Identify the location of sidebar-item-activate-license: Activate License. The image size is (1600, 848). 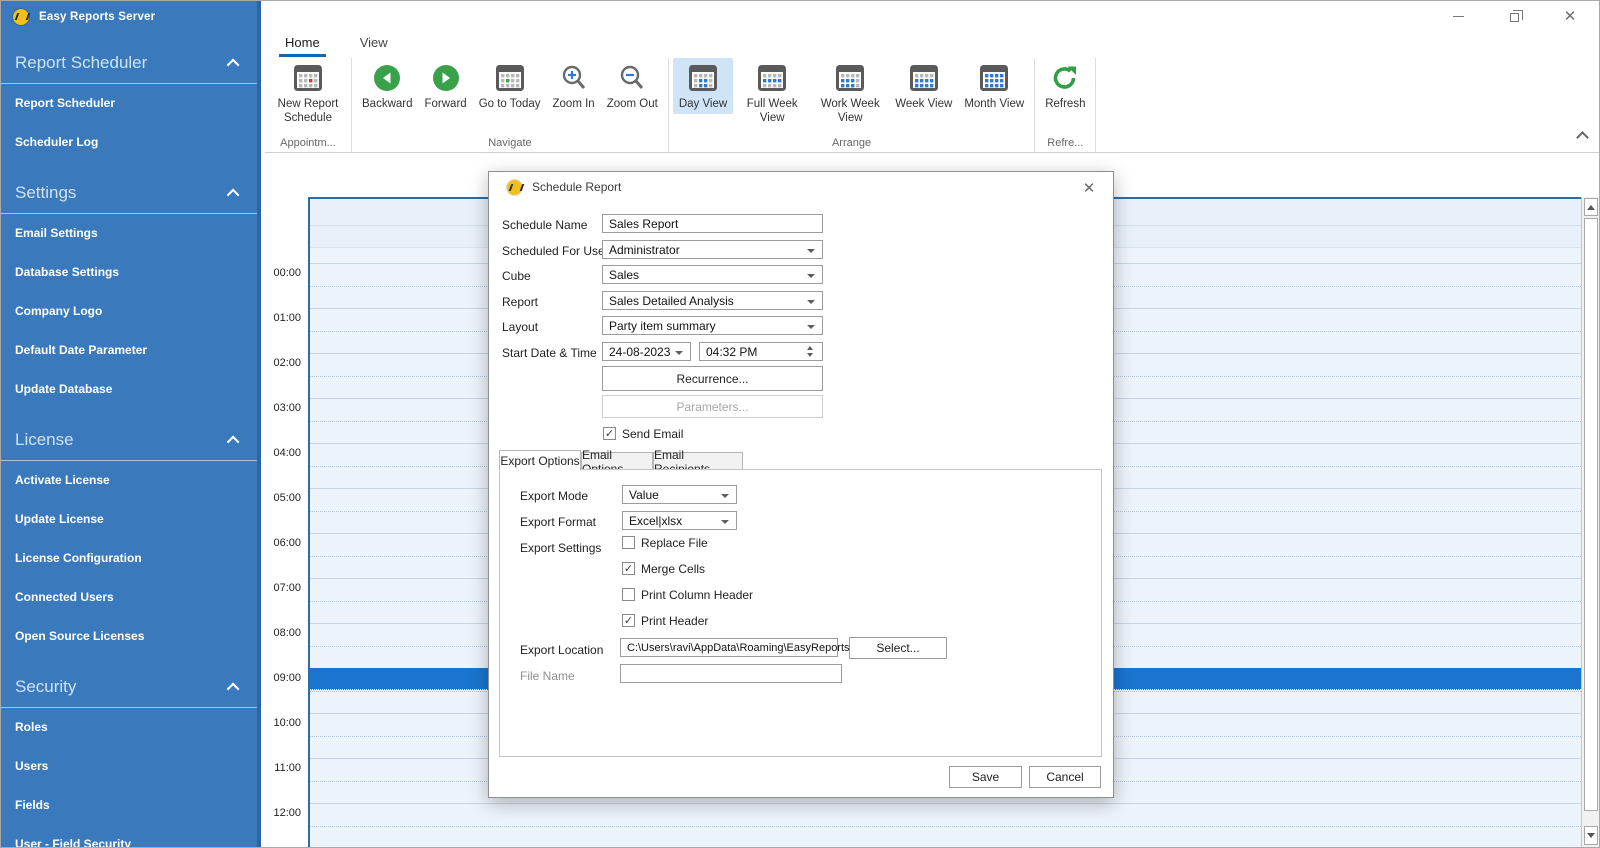
(129, 480).